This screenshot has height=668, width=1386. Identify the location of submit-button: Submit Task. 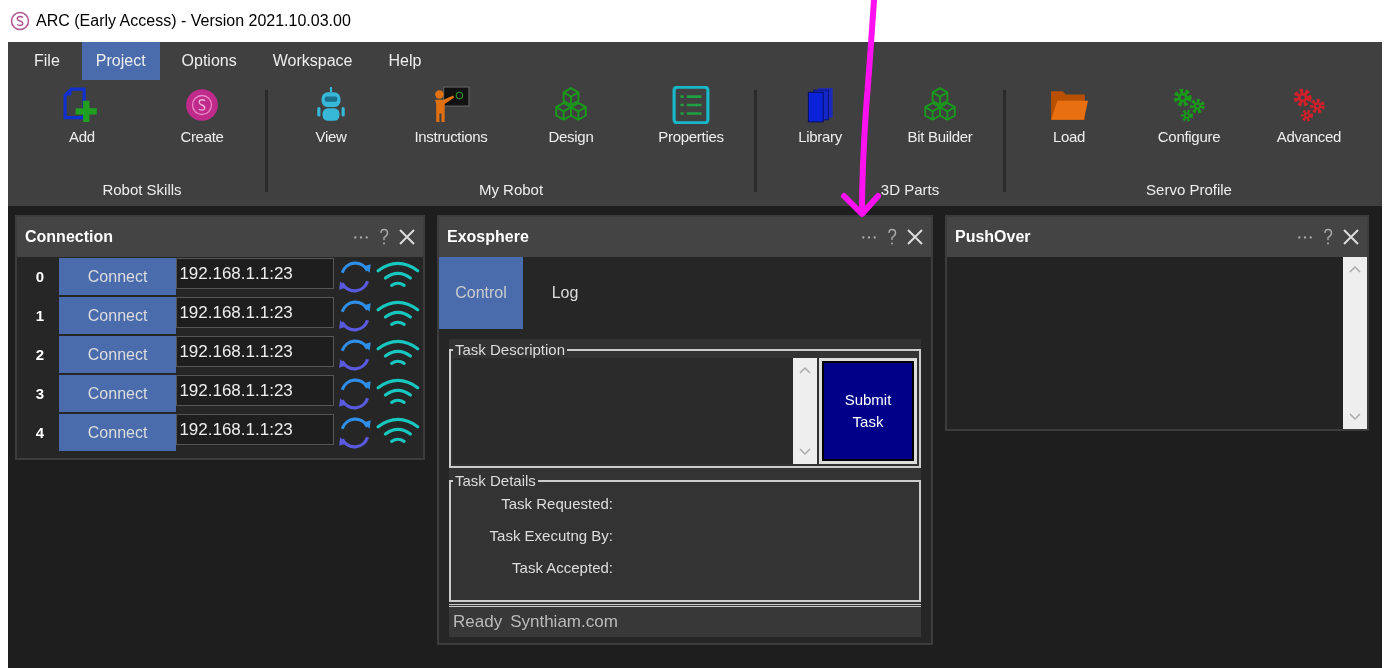
(868, 411).